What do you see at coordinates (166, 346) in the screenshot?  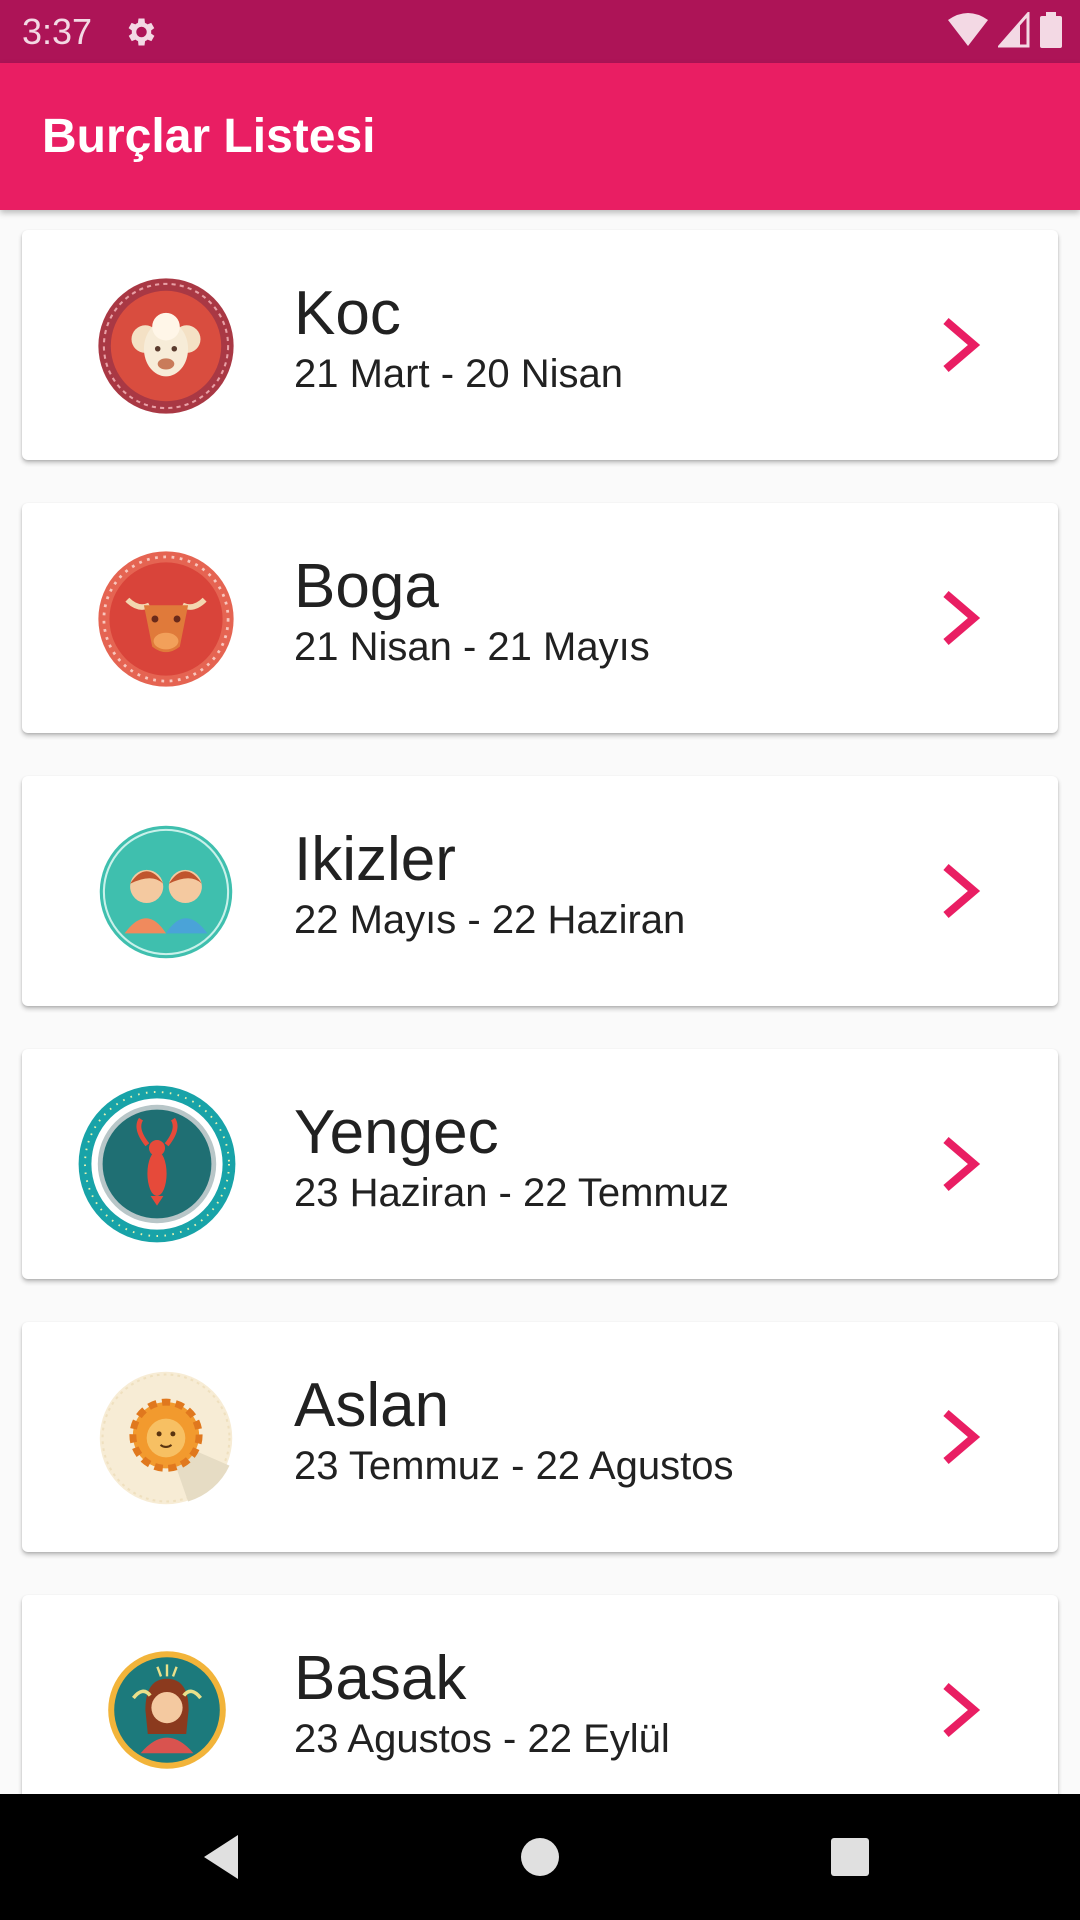 I see `aries-icon` at bounding box center [166, 346].